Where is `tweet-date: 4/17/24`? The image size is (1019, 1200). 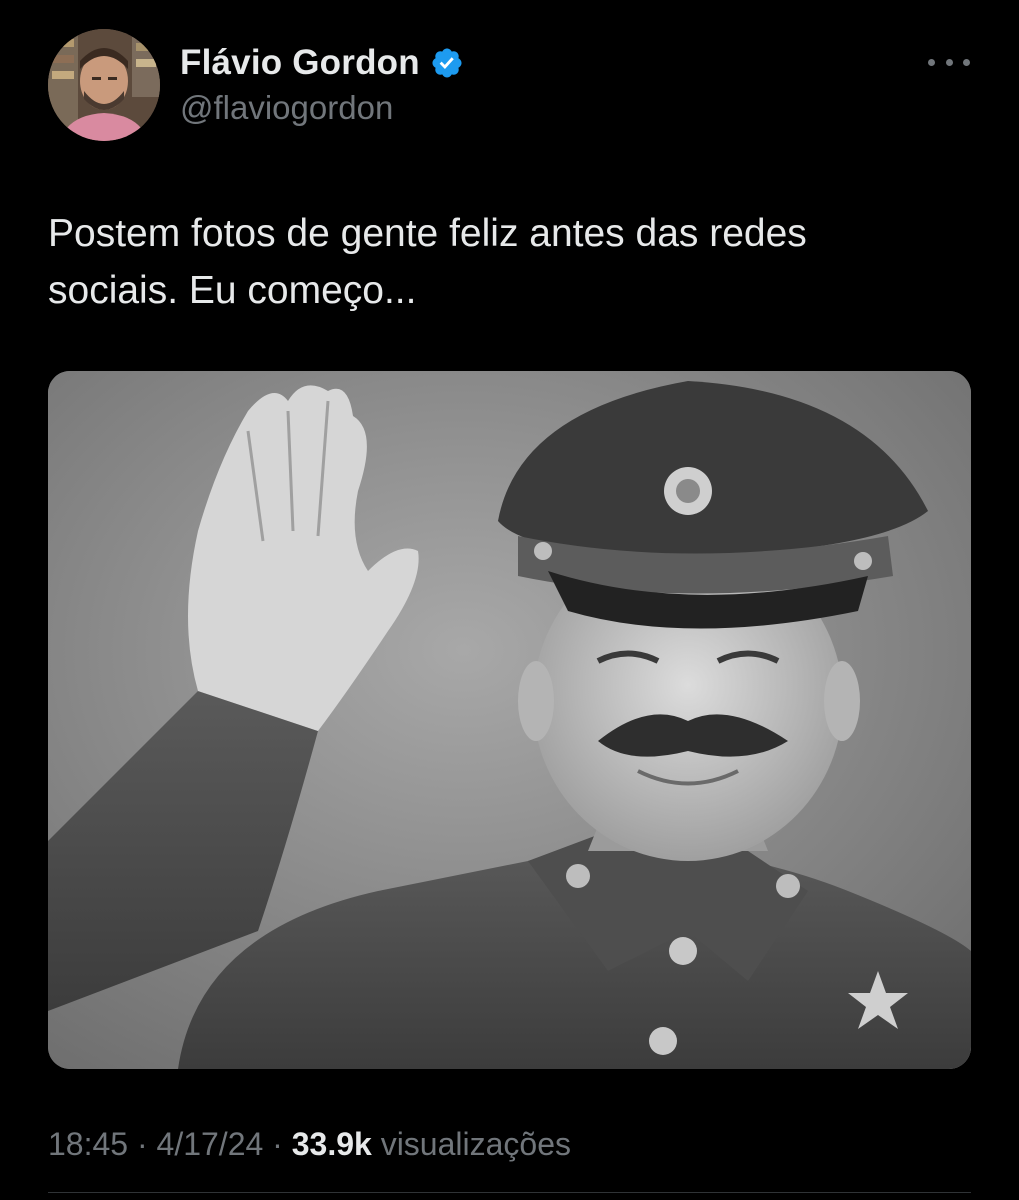
tweet-date: 4/17/24 is located at coordinates (210, 1144).